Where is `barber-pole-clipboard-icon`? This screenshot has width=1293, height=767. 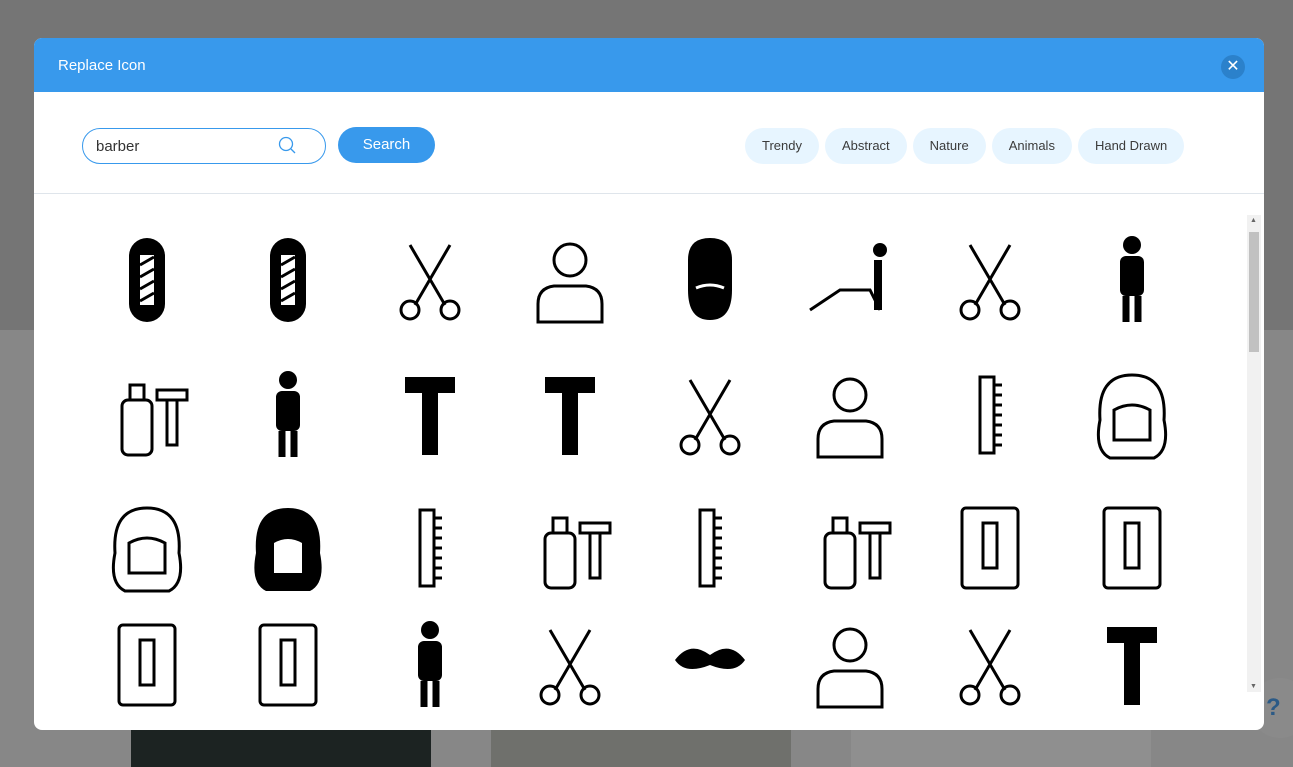 barber-pole-clipboard-icon is located at coordinates (990, 548).